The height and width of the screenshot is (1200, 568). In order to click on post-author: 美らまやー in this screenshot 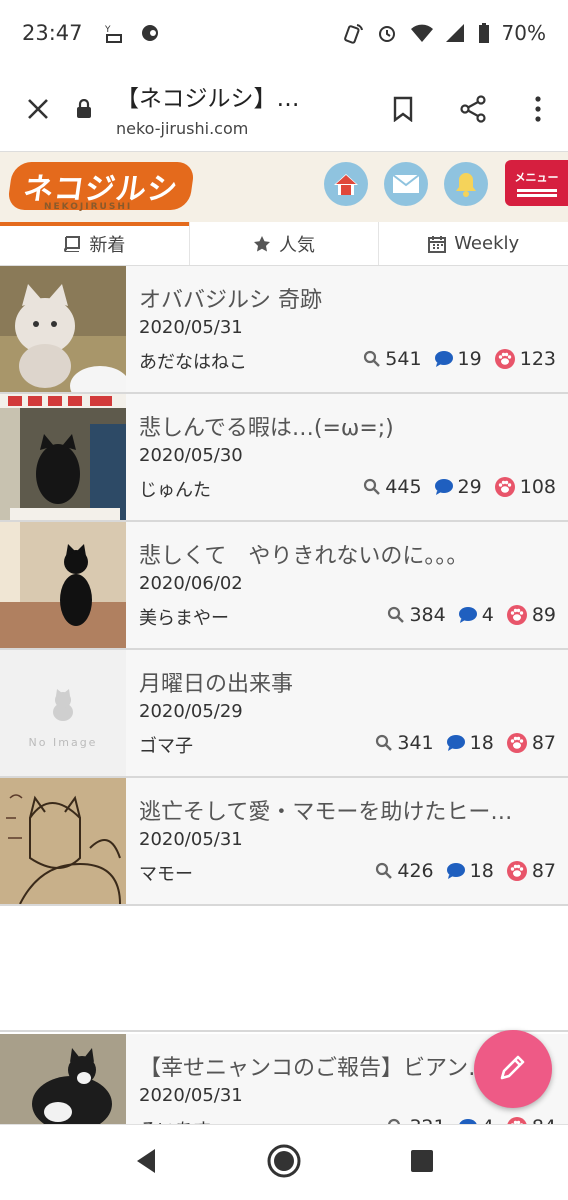, I will do `click(184, 618)`.